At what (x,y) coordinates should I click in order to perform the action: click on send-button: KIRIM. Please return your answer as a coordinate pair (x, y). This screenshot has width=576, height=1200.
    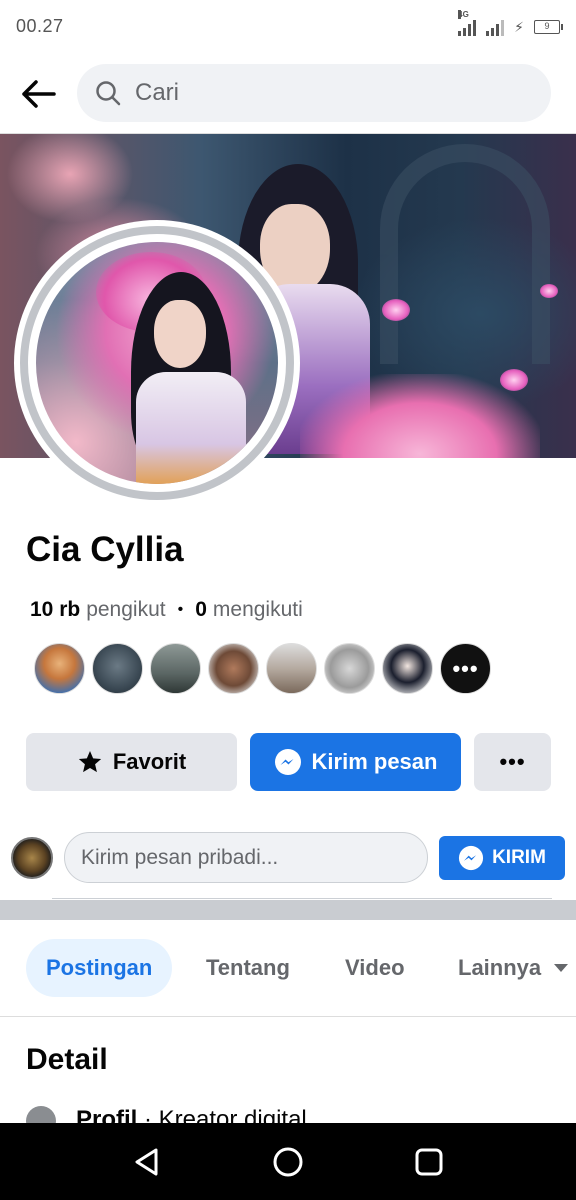
    Looking at the image, I should click on (502, 858).